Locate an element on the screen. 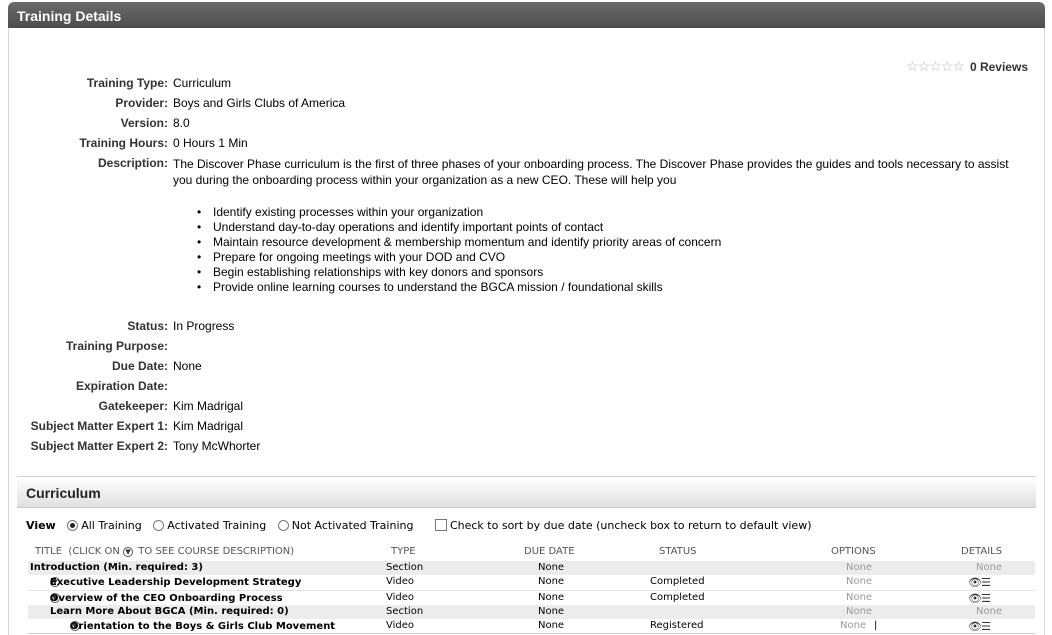  field-value: Boys and Girls Clubs of America is located at coordinates (259, 103).